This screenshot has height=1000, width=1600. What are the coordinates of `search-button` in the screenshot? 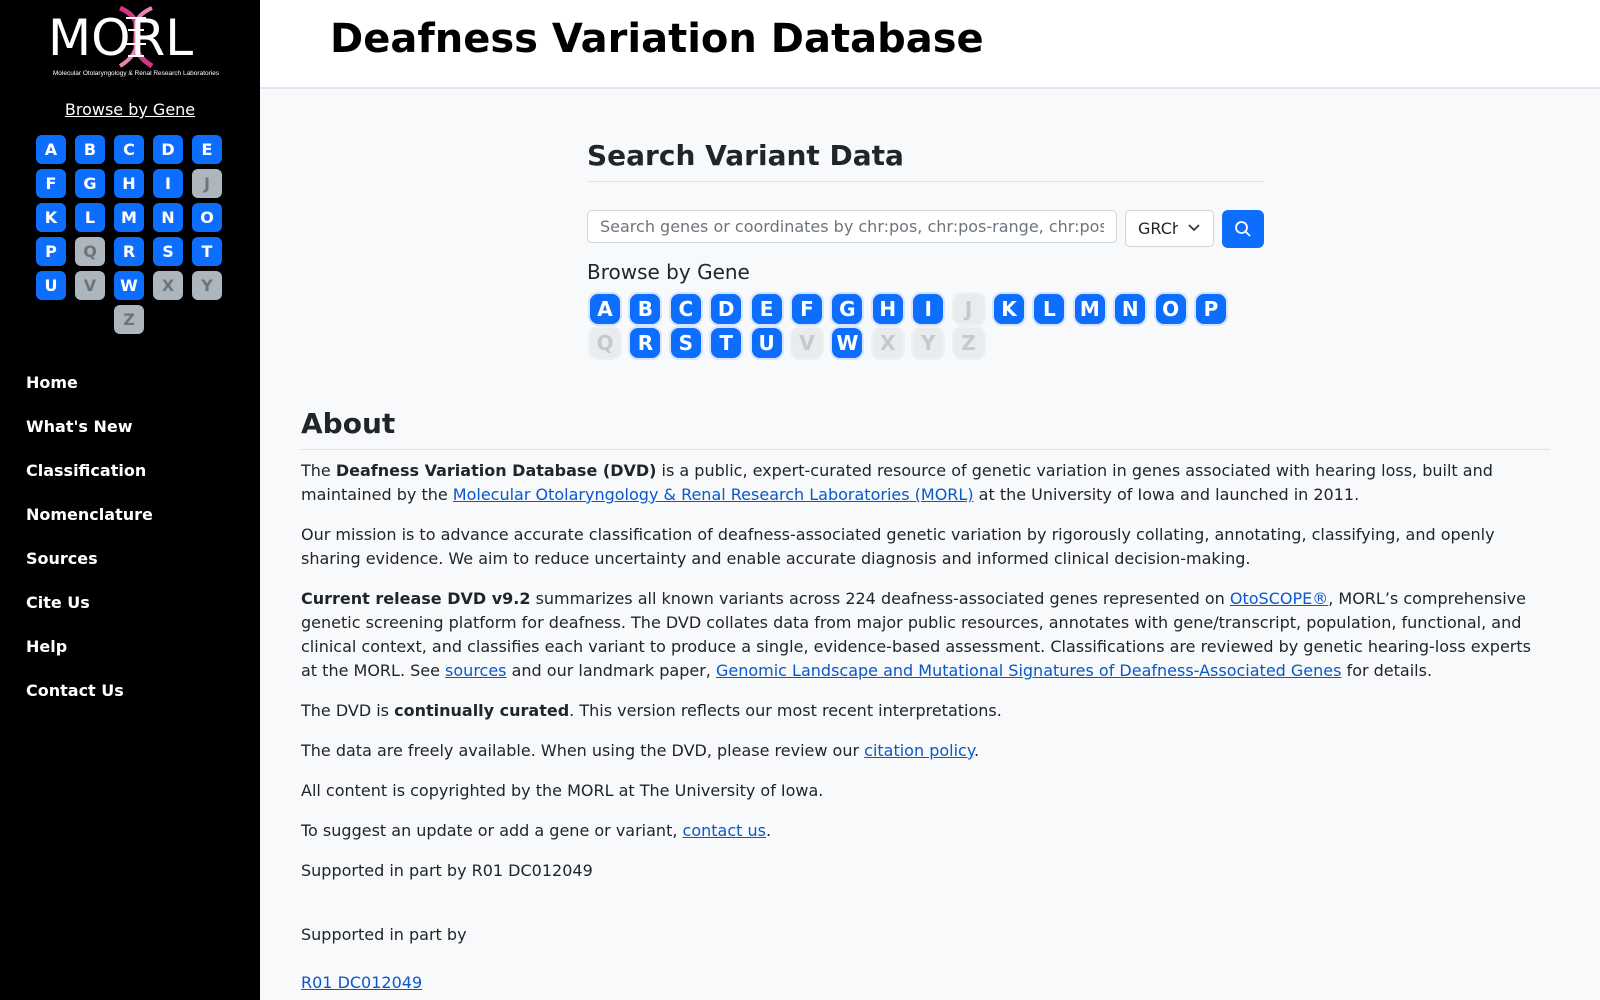 It's located at (1243, 229).